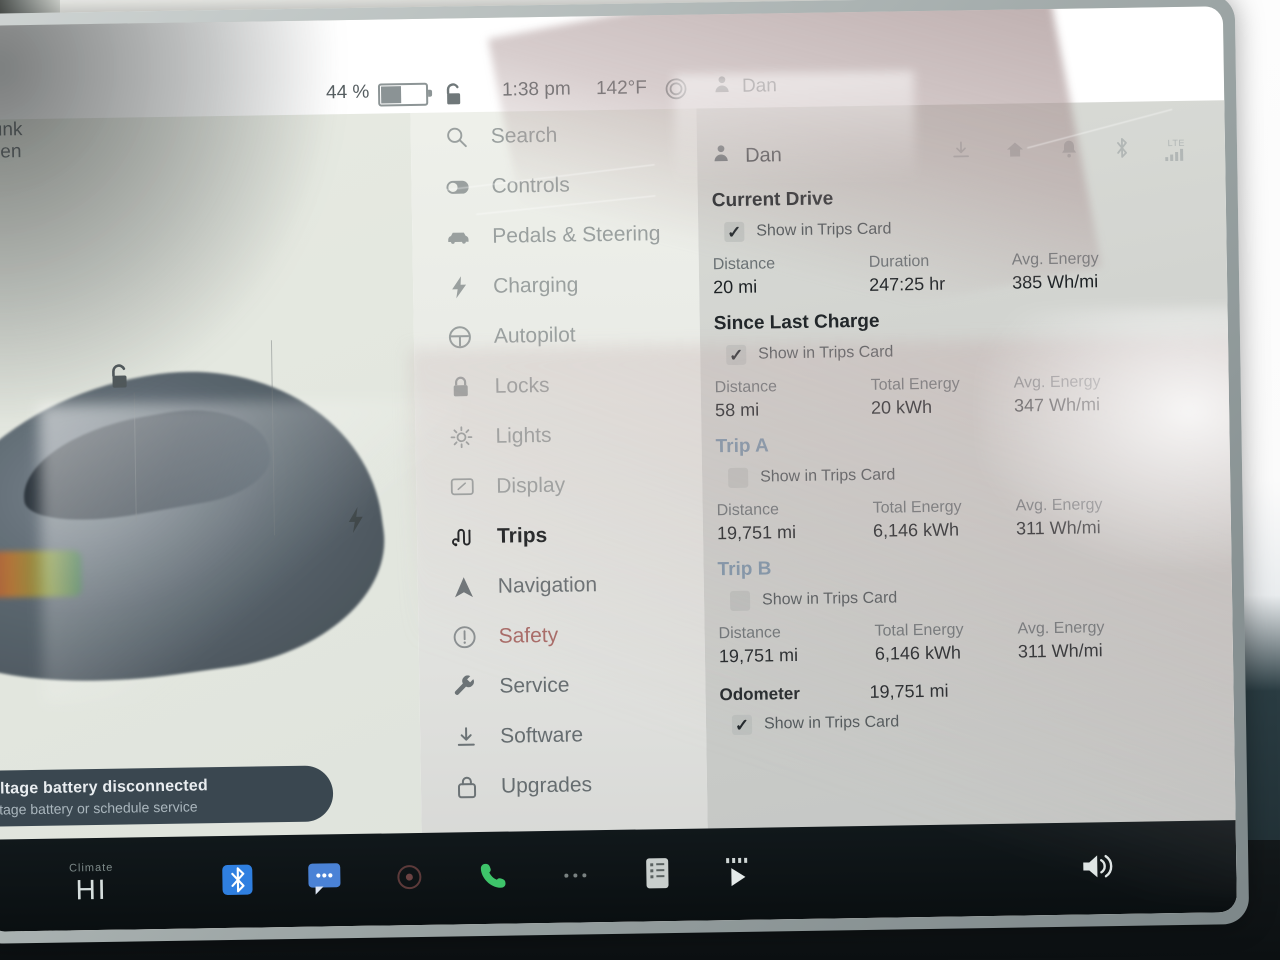 Image resolution: width=1280 pixels, height=960 pixels. Describe the element at coordinates (1059, 517) in the screenshot. I see `stat-avg-energy: Avg. Energy 311 Wh/mi` at that location.